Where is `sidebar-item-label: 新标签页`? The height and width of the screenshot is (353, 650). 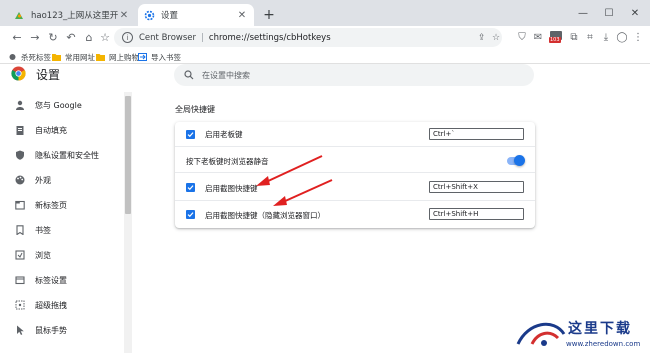
sidebar-item-label: 新标签页 is located at coordinates (51, 205).